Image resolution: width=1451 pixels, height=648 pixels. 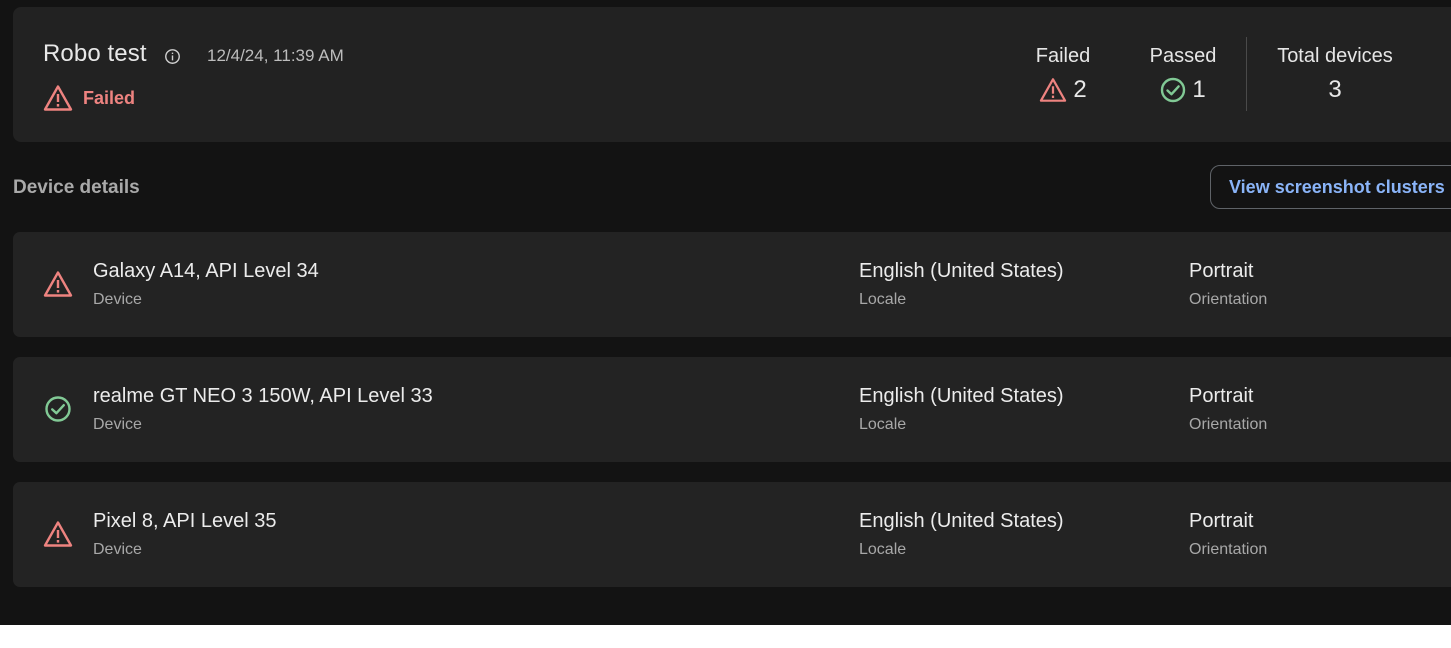 What do you see at coordinates (1335, 74) in the screenshot?
I see `total-devices-stat: Total devices 3` at bounding box center [1335, 74].